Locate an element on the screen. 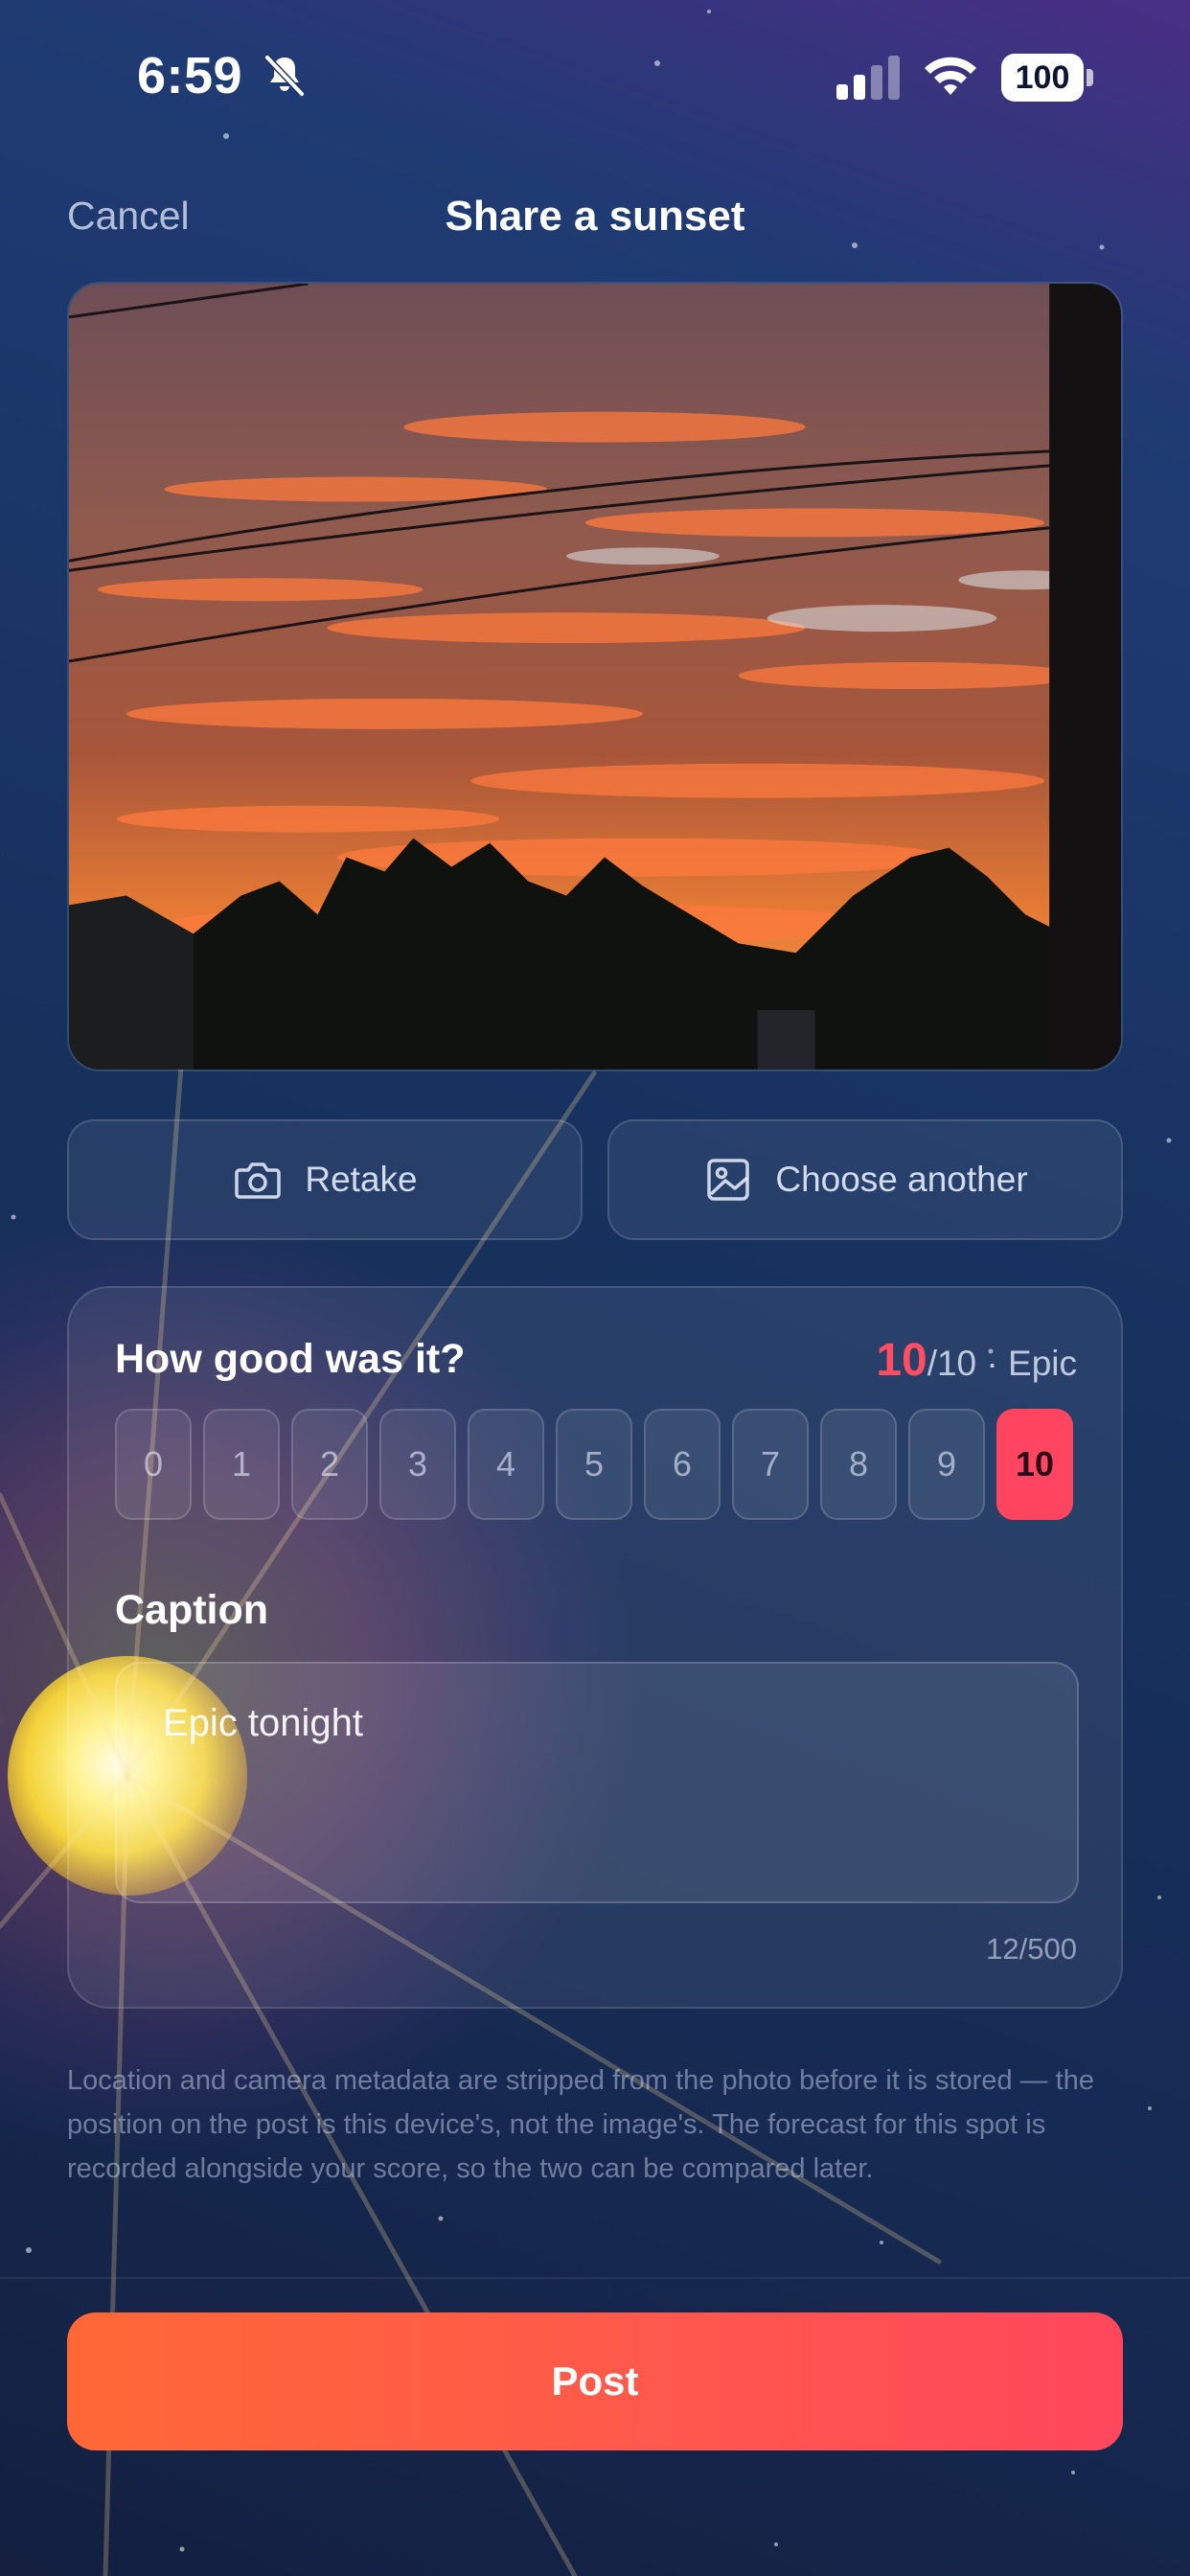 Image resolution: width=1190 pixels, height=2576 pixels. rating-option-10-selected: 10 is located at coordinates (1035, 1464).